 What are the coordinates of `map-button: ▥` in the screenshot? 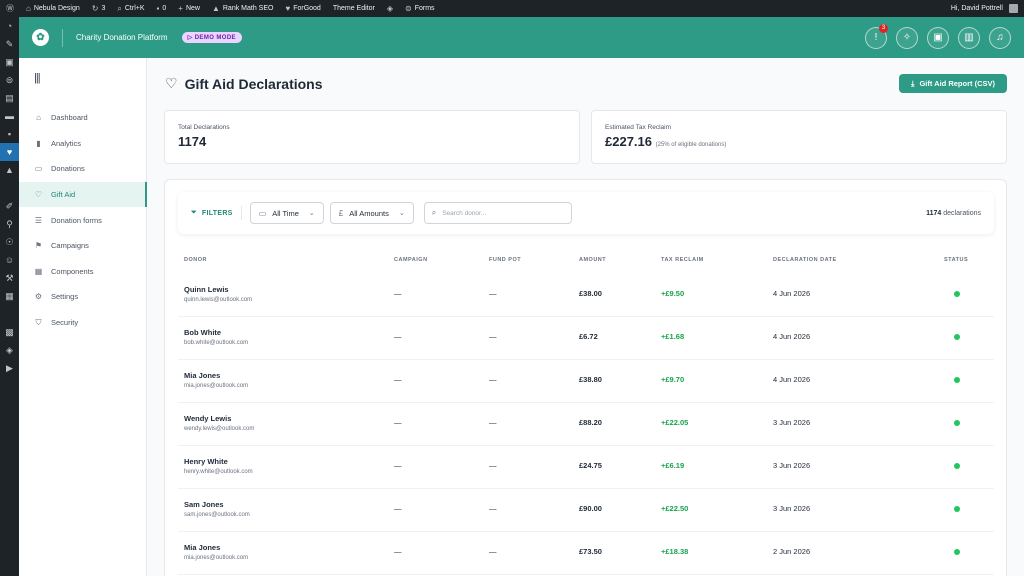 It's located at (969, 37).